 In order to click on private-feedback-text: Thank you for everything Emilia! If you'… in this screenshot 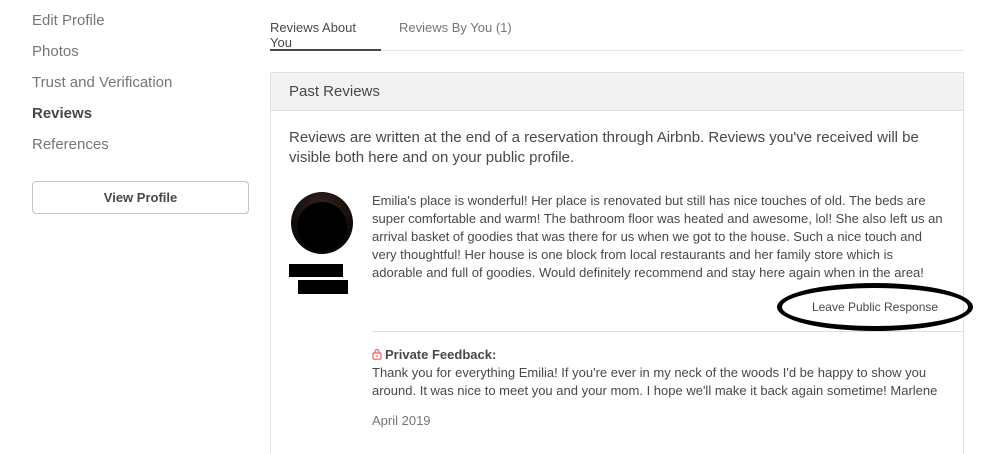, I will do `click(655, 381)`.